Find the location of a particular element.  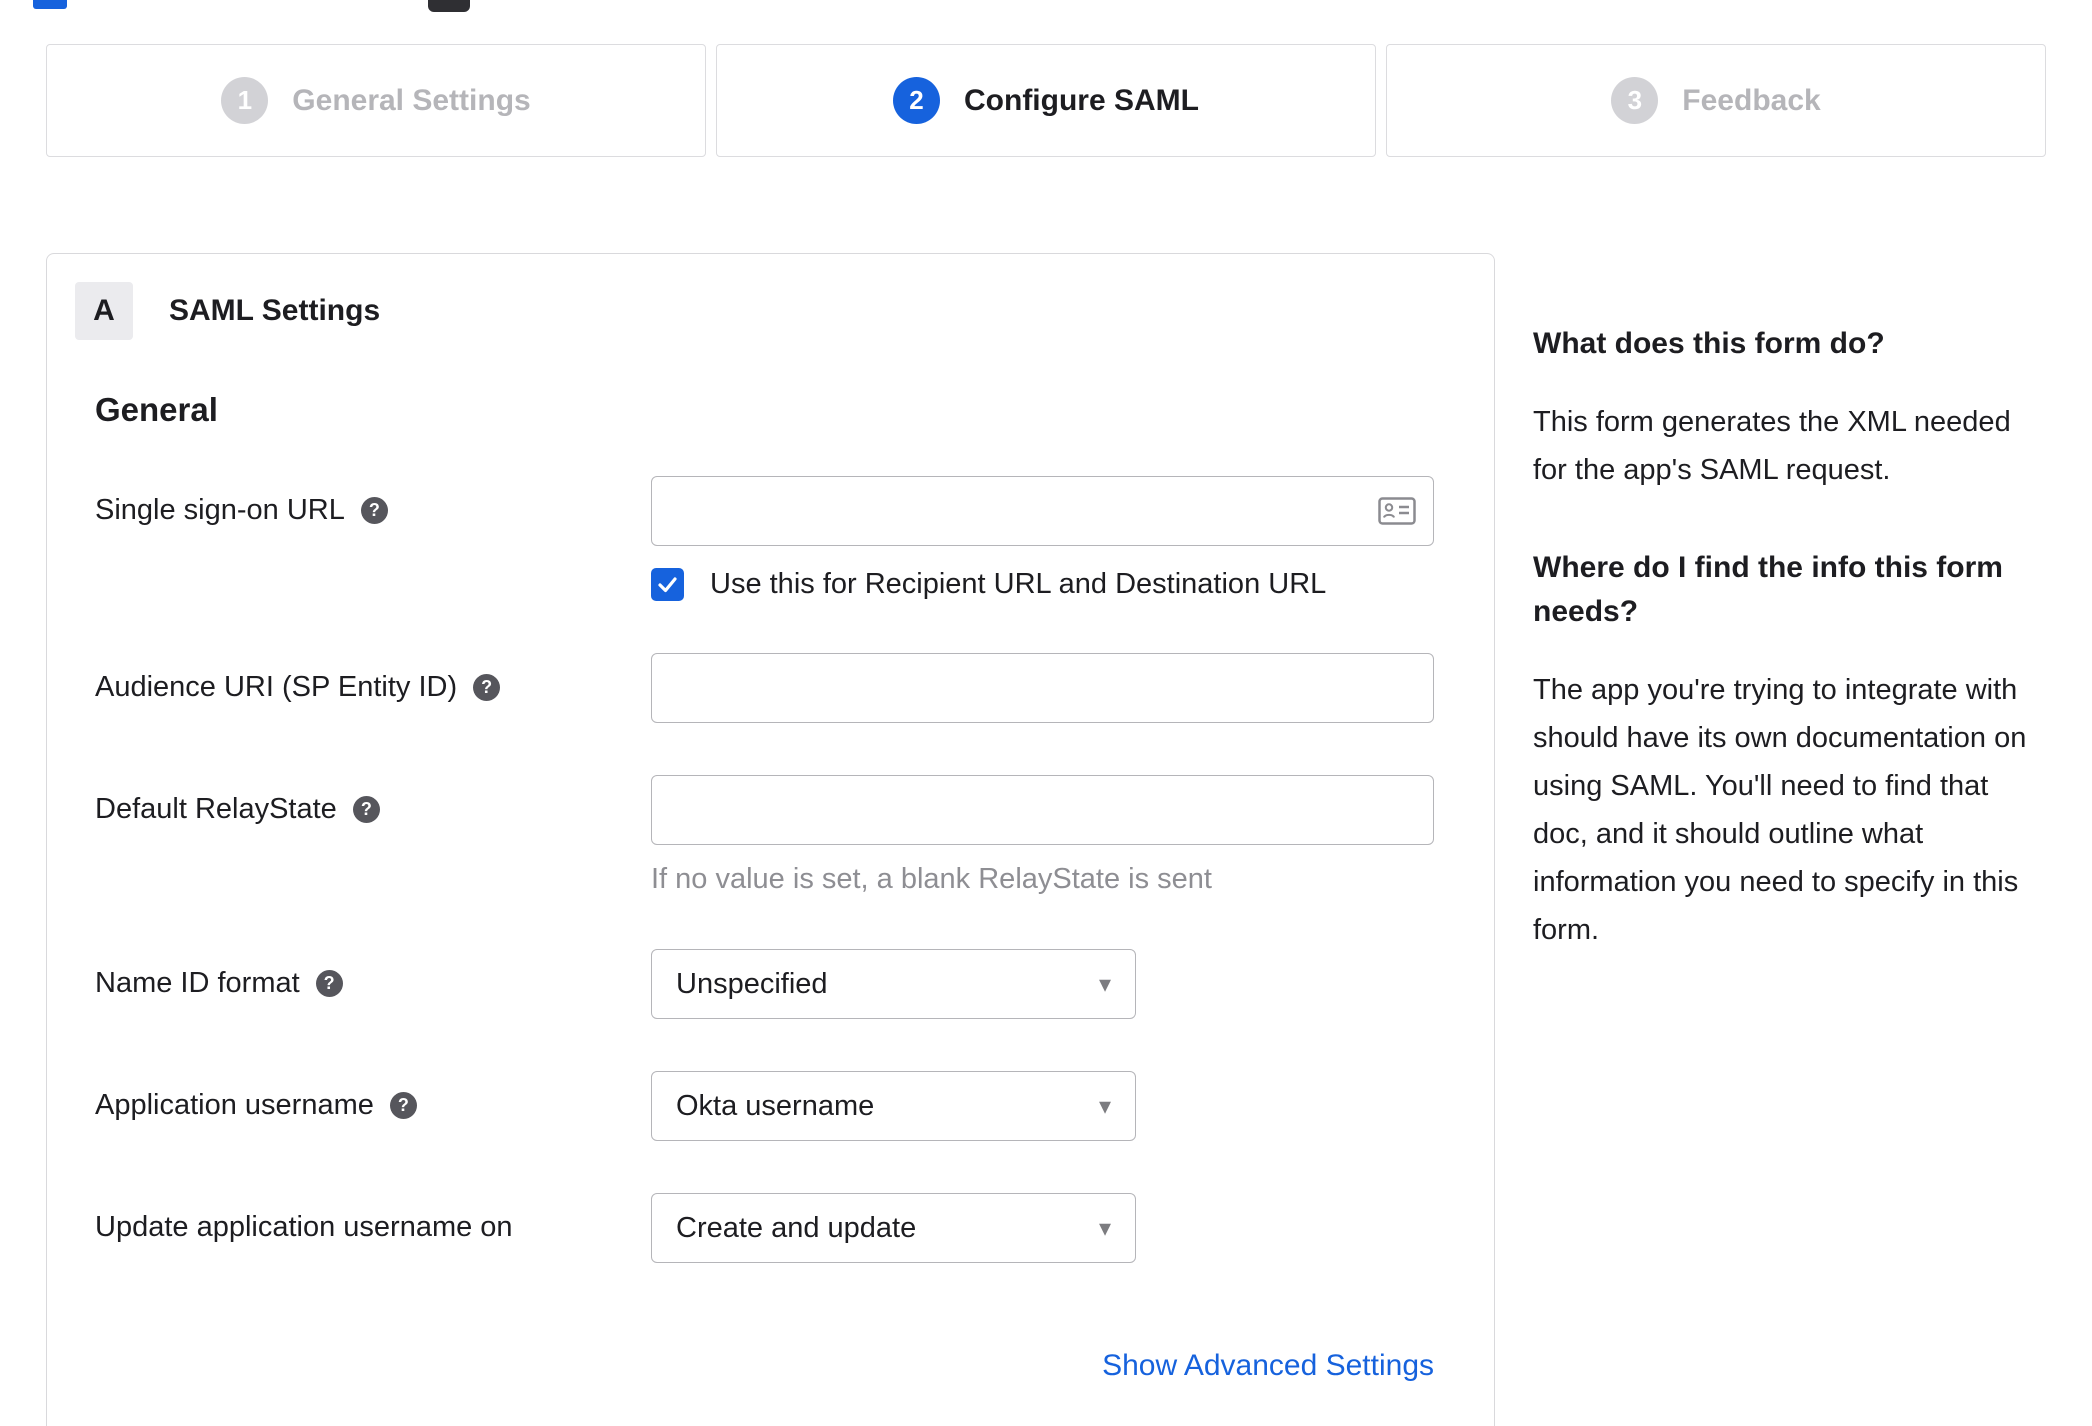

update-app-username-select: Create and update ▾ is located at coordinates (893, 1228).